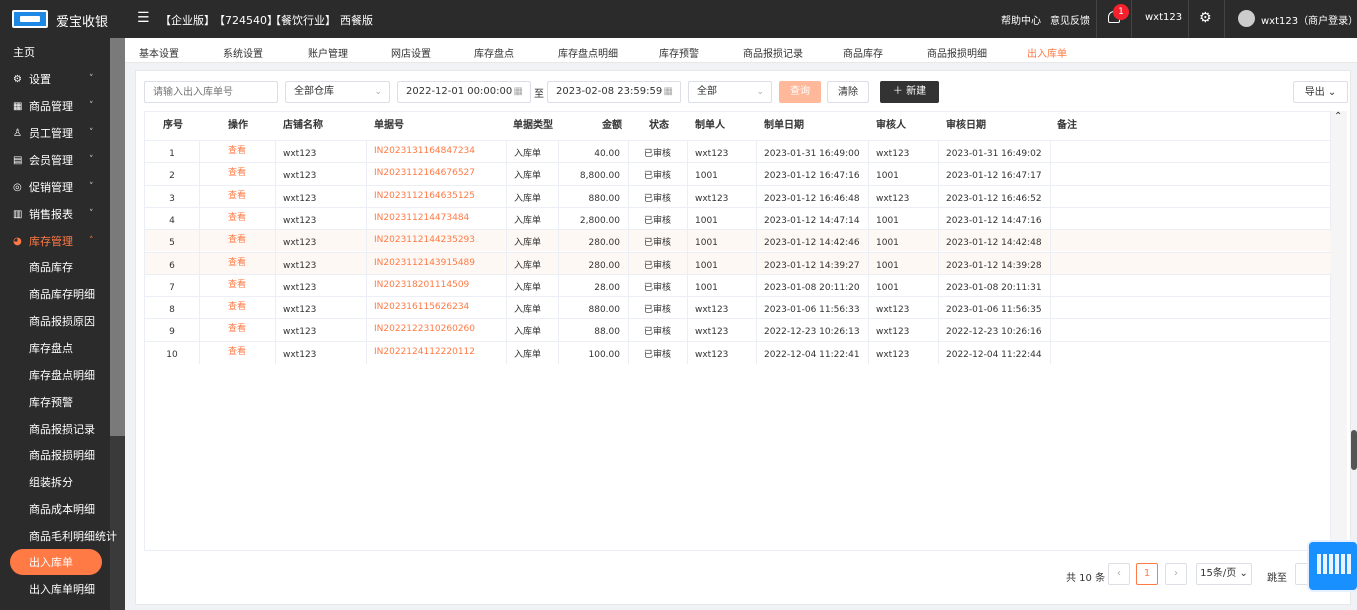 This screenshot has width=1357, height=610. Describe the element at coordinates (1070, 19) in the screenshot. I see `feedback-link: 意见反馈` at that location.